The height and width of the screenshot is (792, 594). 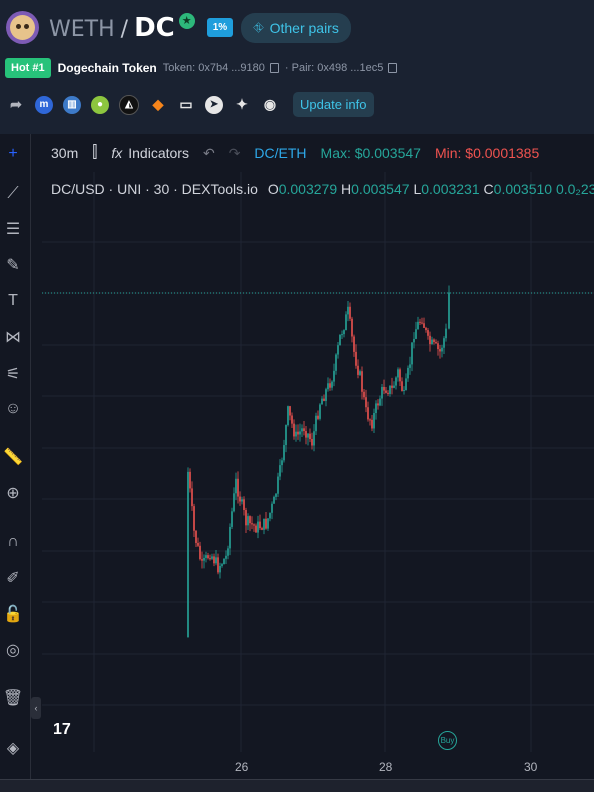 I want to click on hot-badge: Hot #1, so click(x=28, y=68).